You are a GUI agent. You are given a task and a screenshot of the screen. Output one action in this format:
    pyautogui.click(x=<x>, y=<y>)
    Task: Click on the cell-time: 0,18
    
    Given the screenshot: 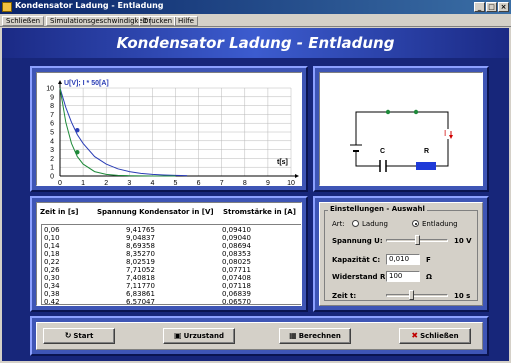 What is the action you would take?
    pyautogui.click(x=52, y=254)
    